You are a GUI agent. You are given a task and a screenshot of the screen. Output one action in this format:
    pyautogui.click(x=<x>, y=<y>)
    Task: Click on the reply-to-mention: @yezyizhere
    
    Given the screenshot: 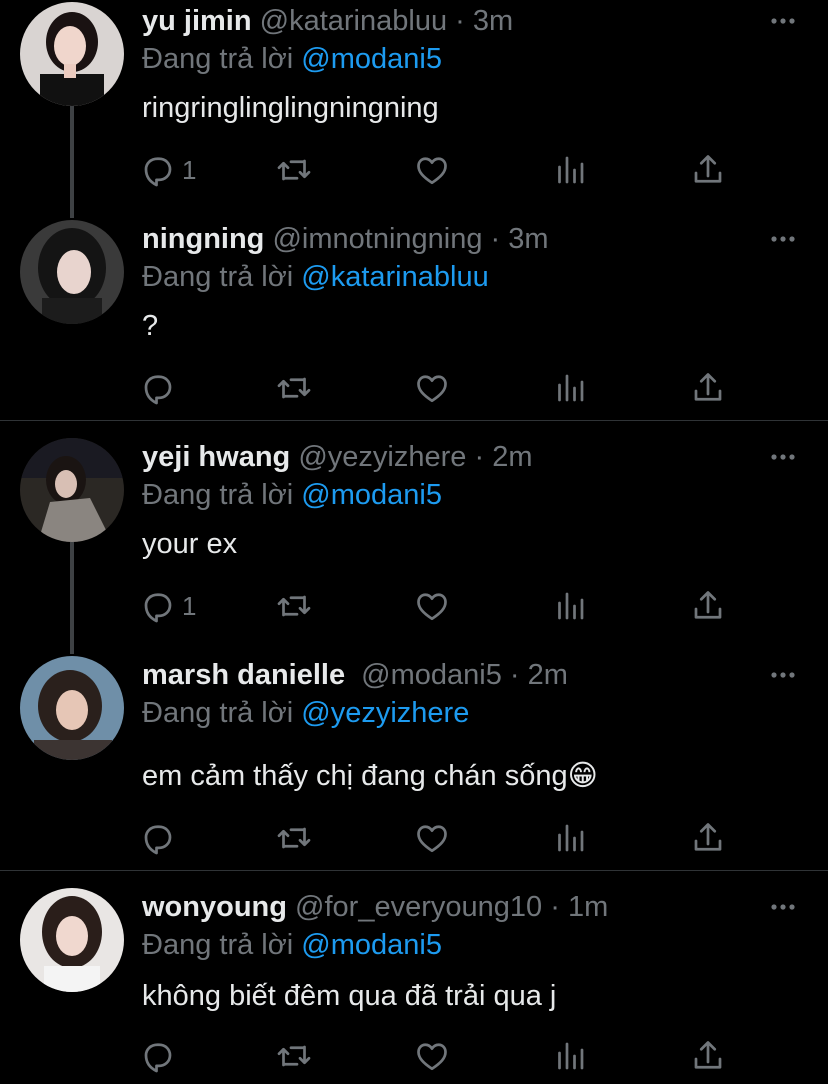 What is the action you would take?
    pyautogui.click(x=385, y=713)
    